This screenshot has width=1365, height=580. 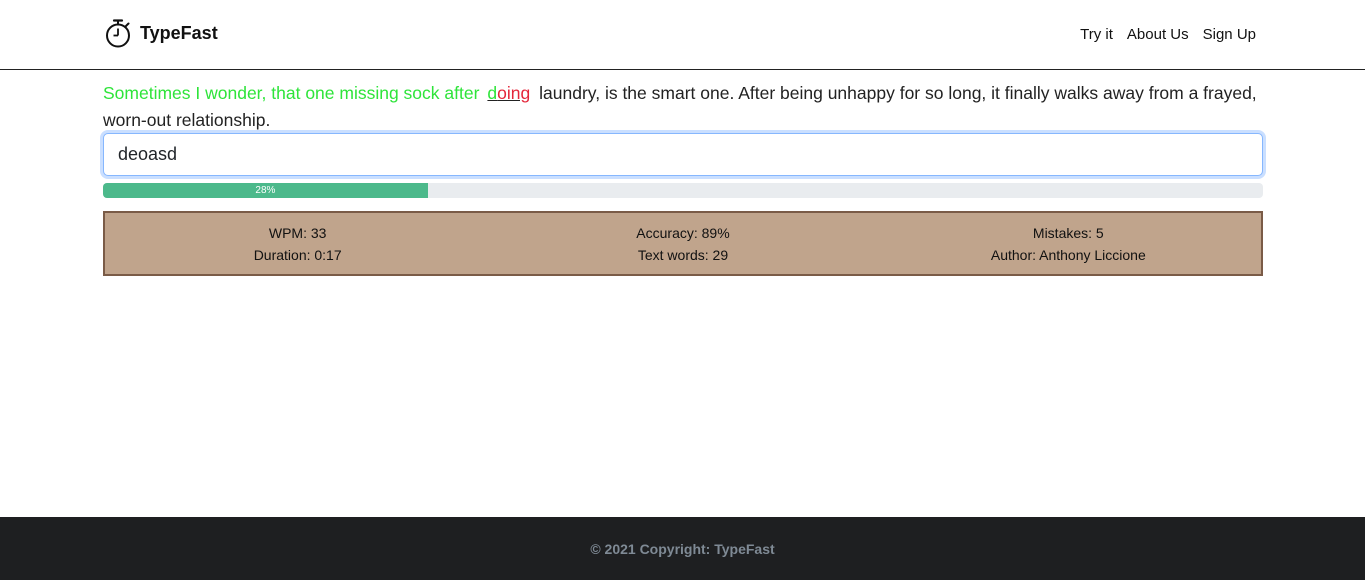 I want to click on mistakes-stat: Mistakes: 5, so click(x=1068, y=232).